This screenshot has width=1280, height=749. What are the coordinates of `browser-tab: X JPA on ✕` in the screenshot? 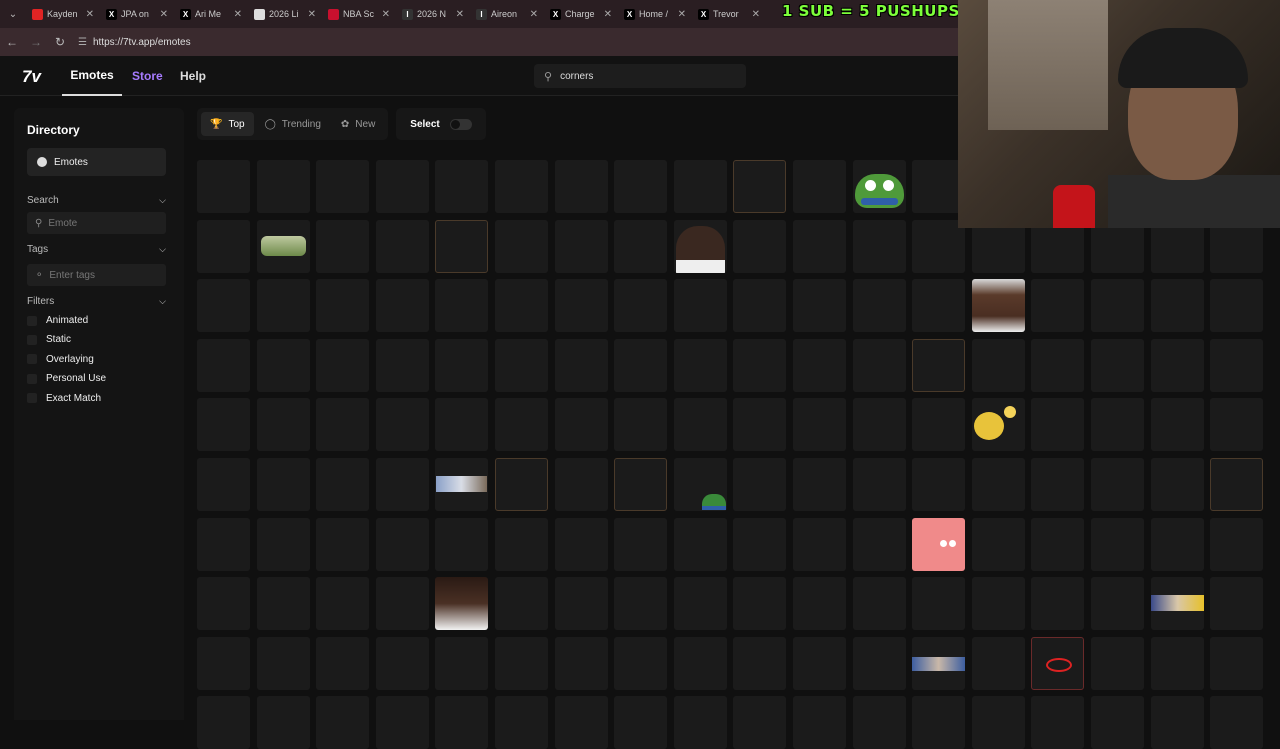 It's located at (137, 14).